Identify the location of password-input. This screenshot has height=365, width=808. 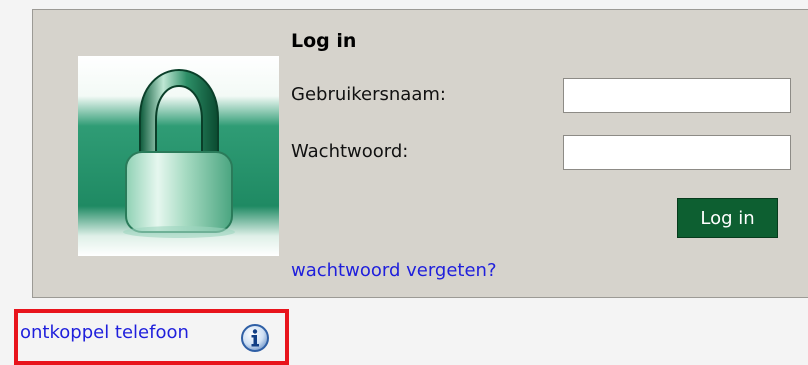
(677, 152).